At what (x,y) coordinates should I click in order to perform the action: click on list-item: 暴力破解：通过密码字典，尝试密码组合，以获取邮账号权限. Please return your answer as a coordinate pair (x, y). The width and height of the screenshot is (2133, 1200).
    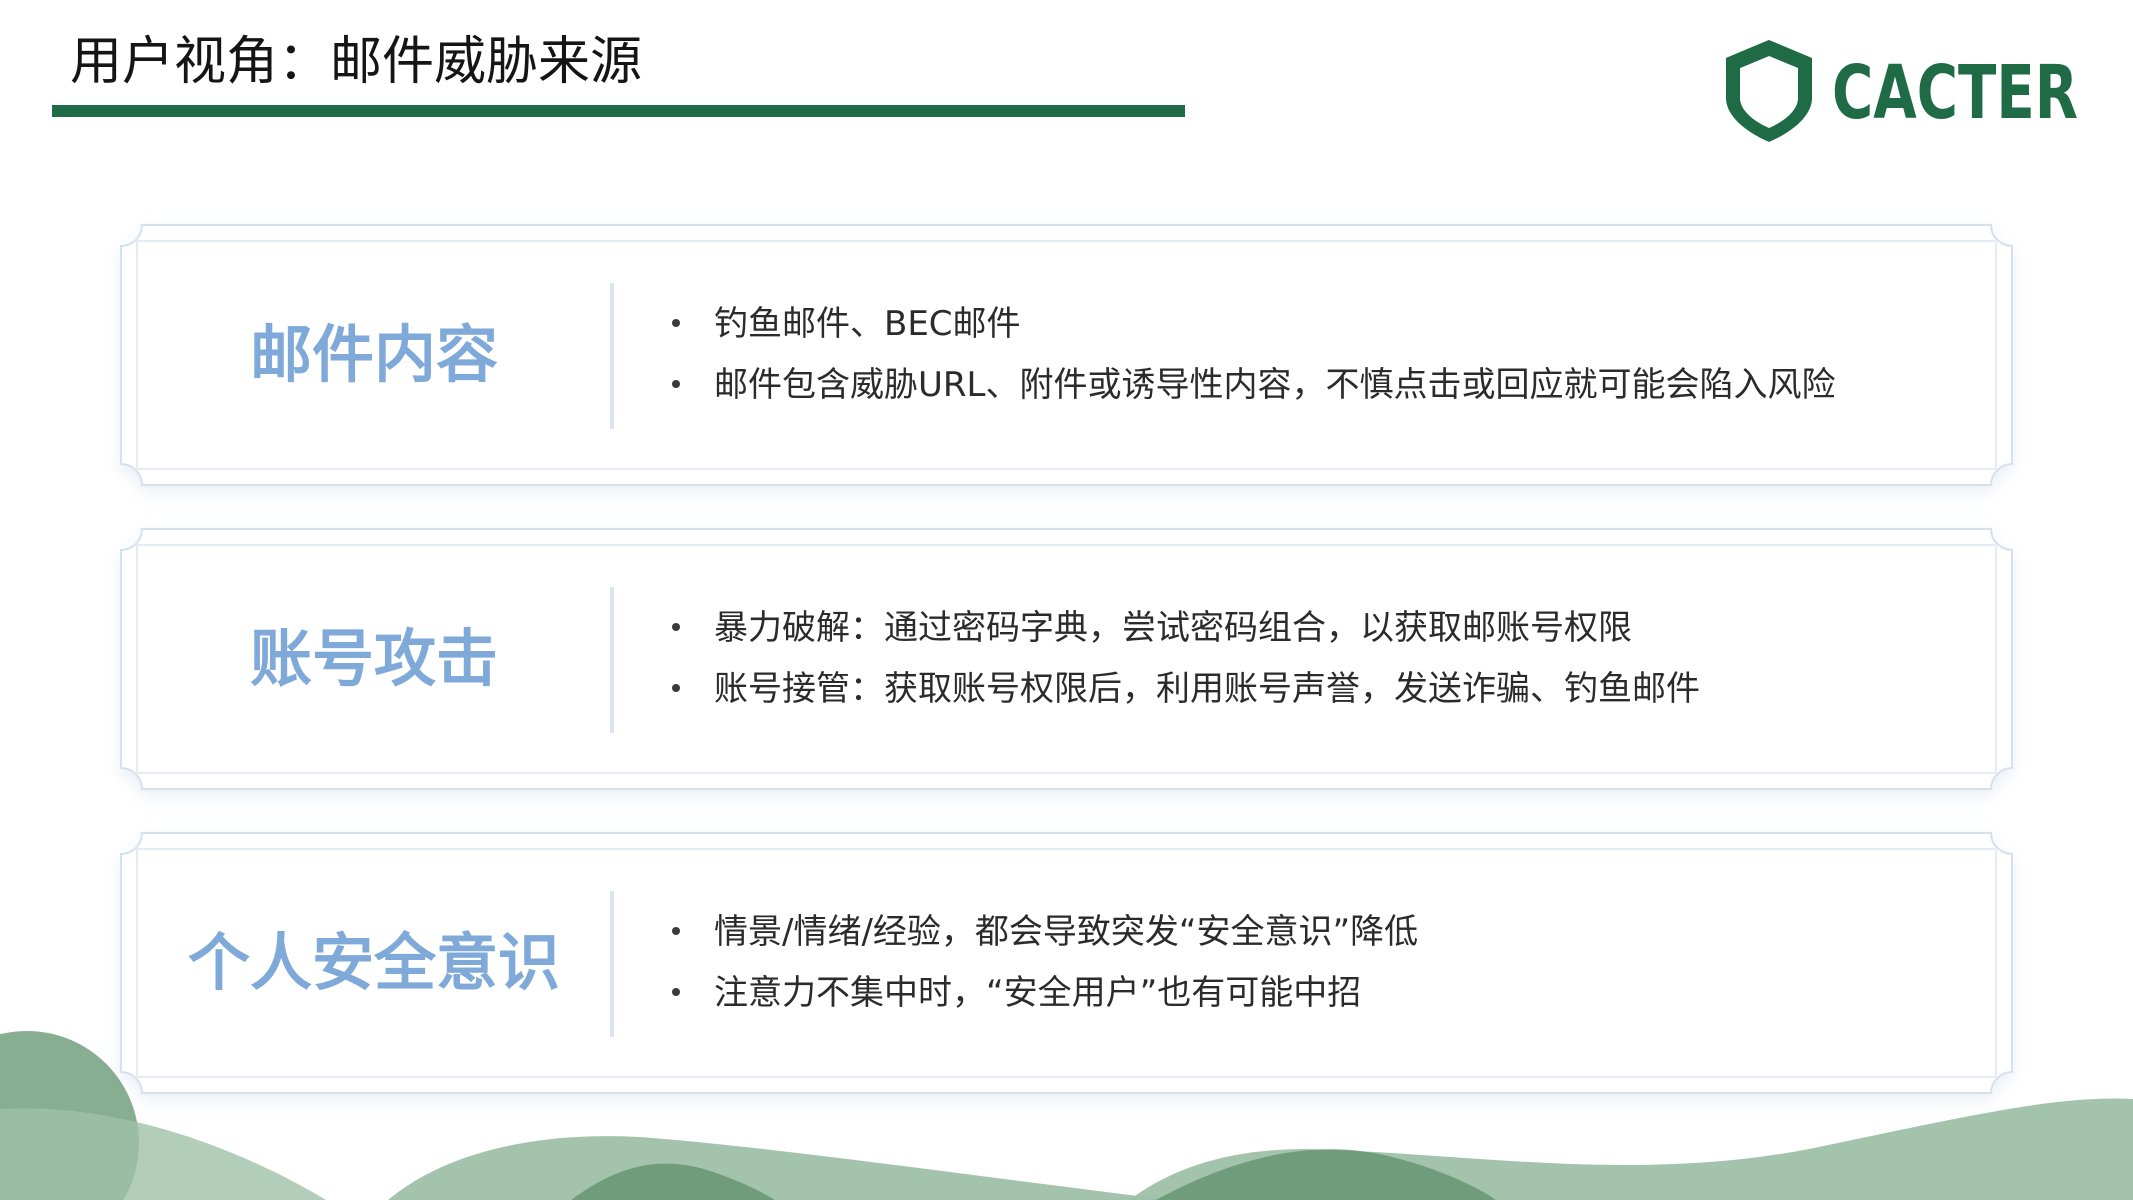
    Looking at the image, I should click on (1150, 628).